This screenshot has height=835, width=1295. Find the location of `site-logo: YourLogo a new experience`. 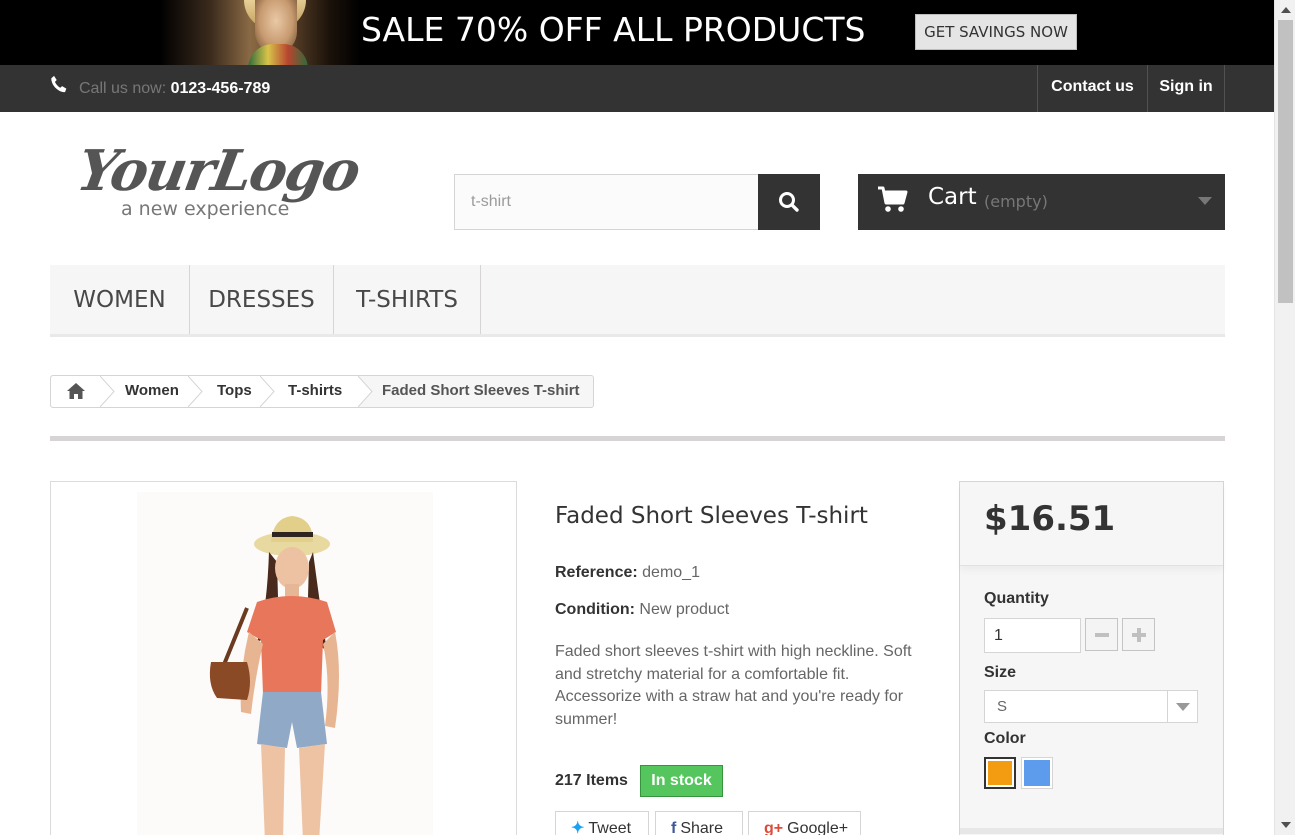

site-logo: YourLogo a new experience is located at coordinates (225, 183).